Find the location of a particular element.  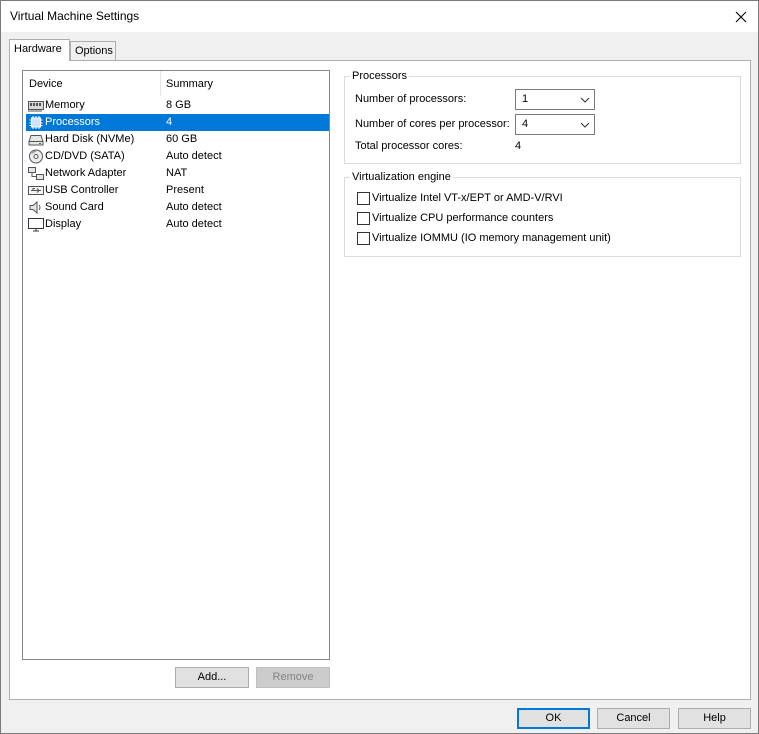

cd-dvd-icon is located at coordinates (36, 156).